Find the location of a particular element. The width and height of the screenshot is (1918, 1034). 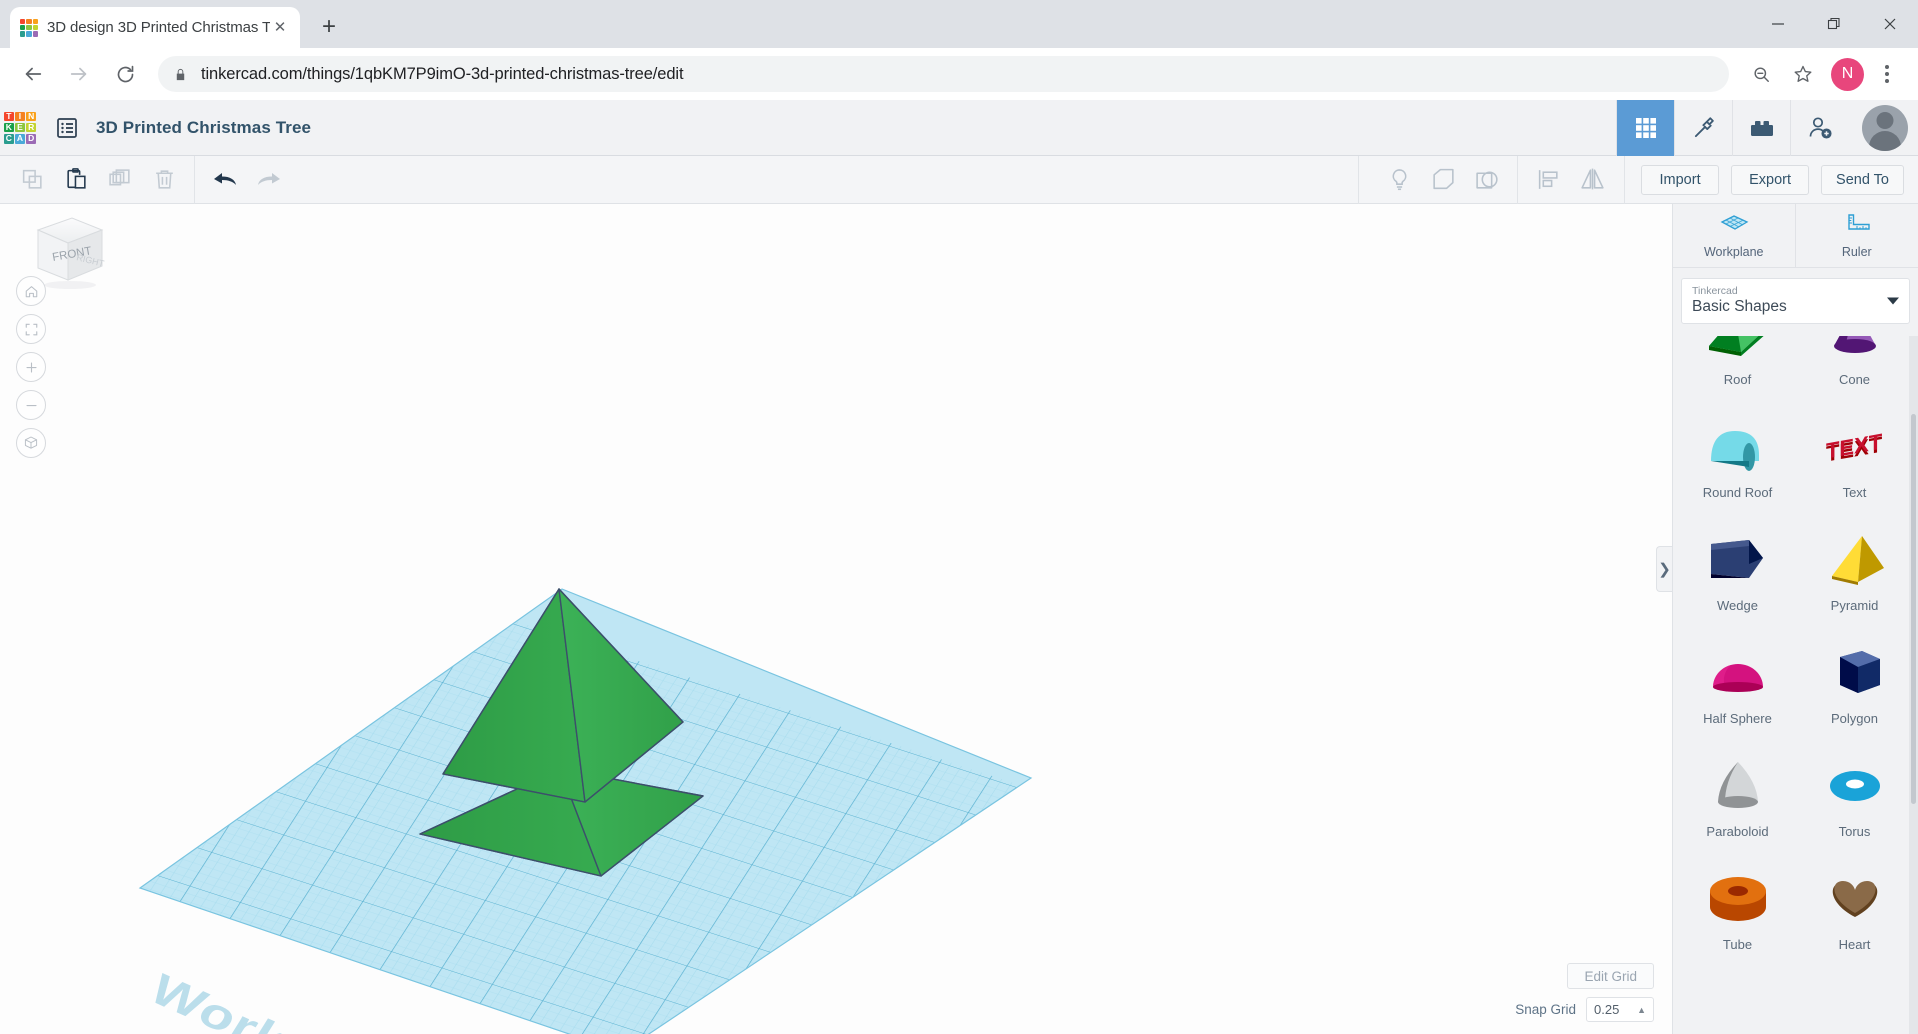

shape-item-tube: Tube is located at coordinates (1737, 901).